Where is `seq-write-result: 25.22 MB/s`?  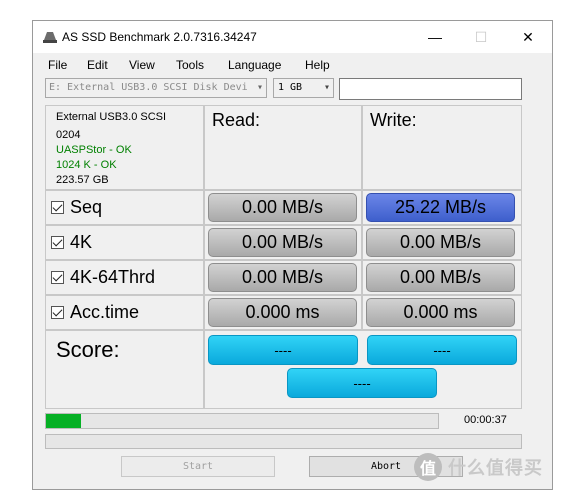 seq-write-result: 25.22 MB/s is located at coordinates (440, 207).